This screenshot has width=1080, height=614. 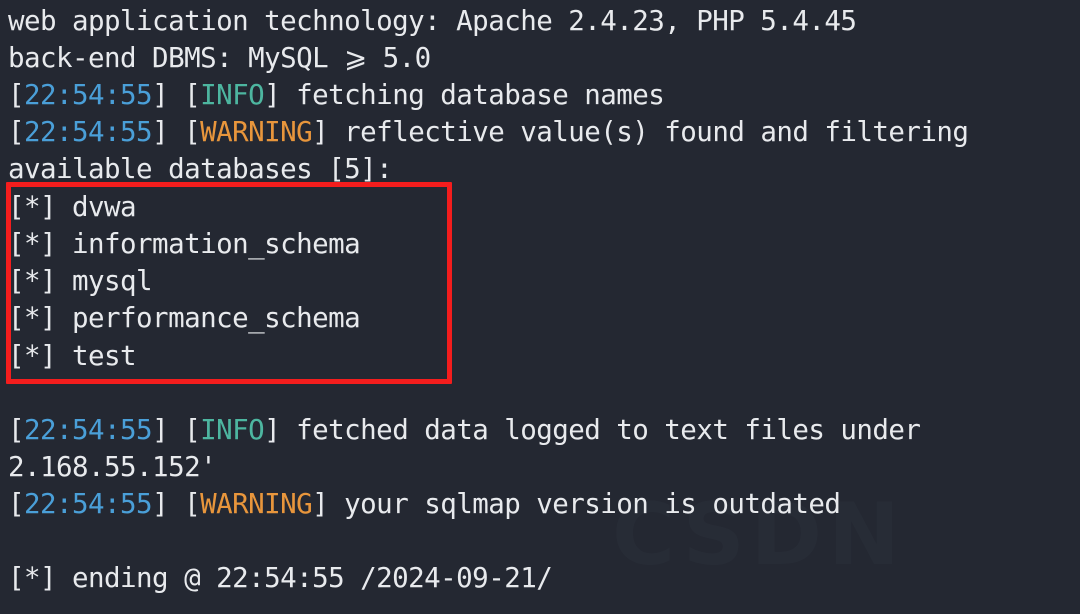 What do you see at coordinates (88, 504) in the screenshot?
I see `log-warning-sqlmap-outdated-segment-1: 22:54:55` at bounding box center [88, 504].